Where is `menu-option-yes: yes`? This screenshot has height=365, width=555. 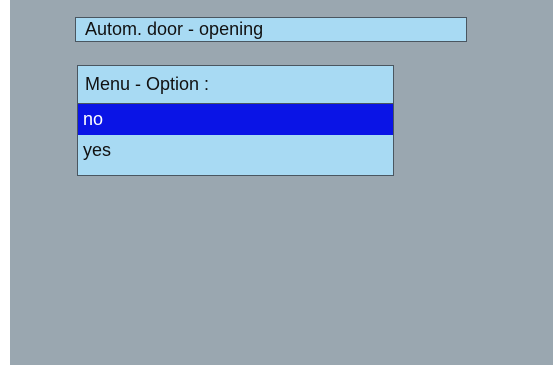 menu-option-yes: yes is located at coordinates (235, 150).